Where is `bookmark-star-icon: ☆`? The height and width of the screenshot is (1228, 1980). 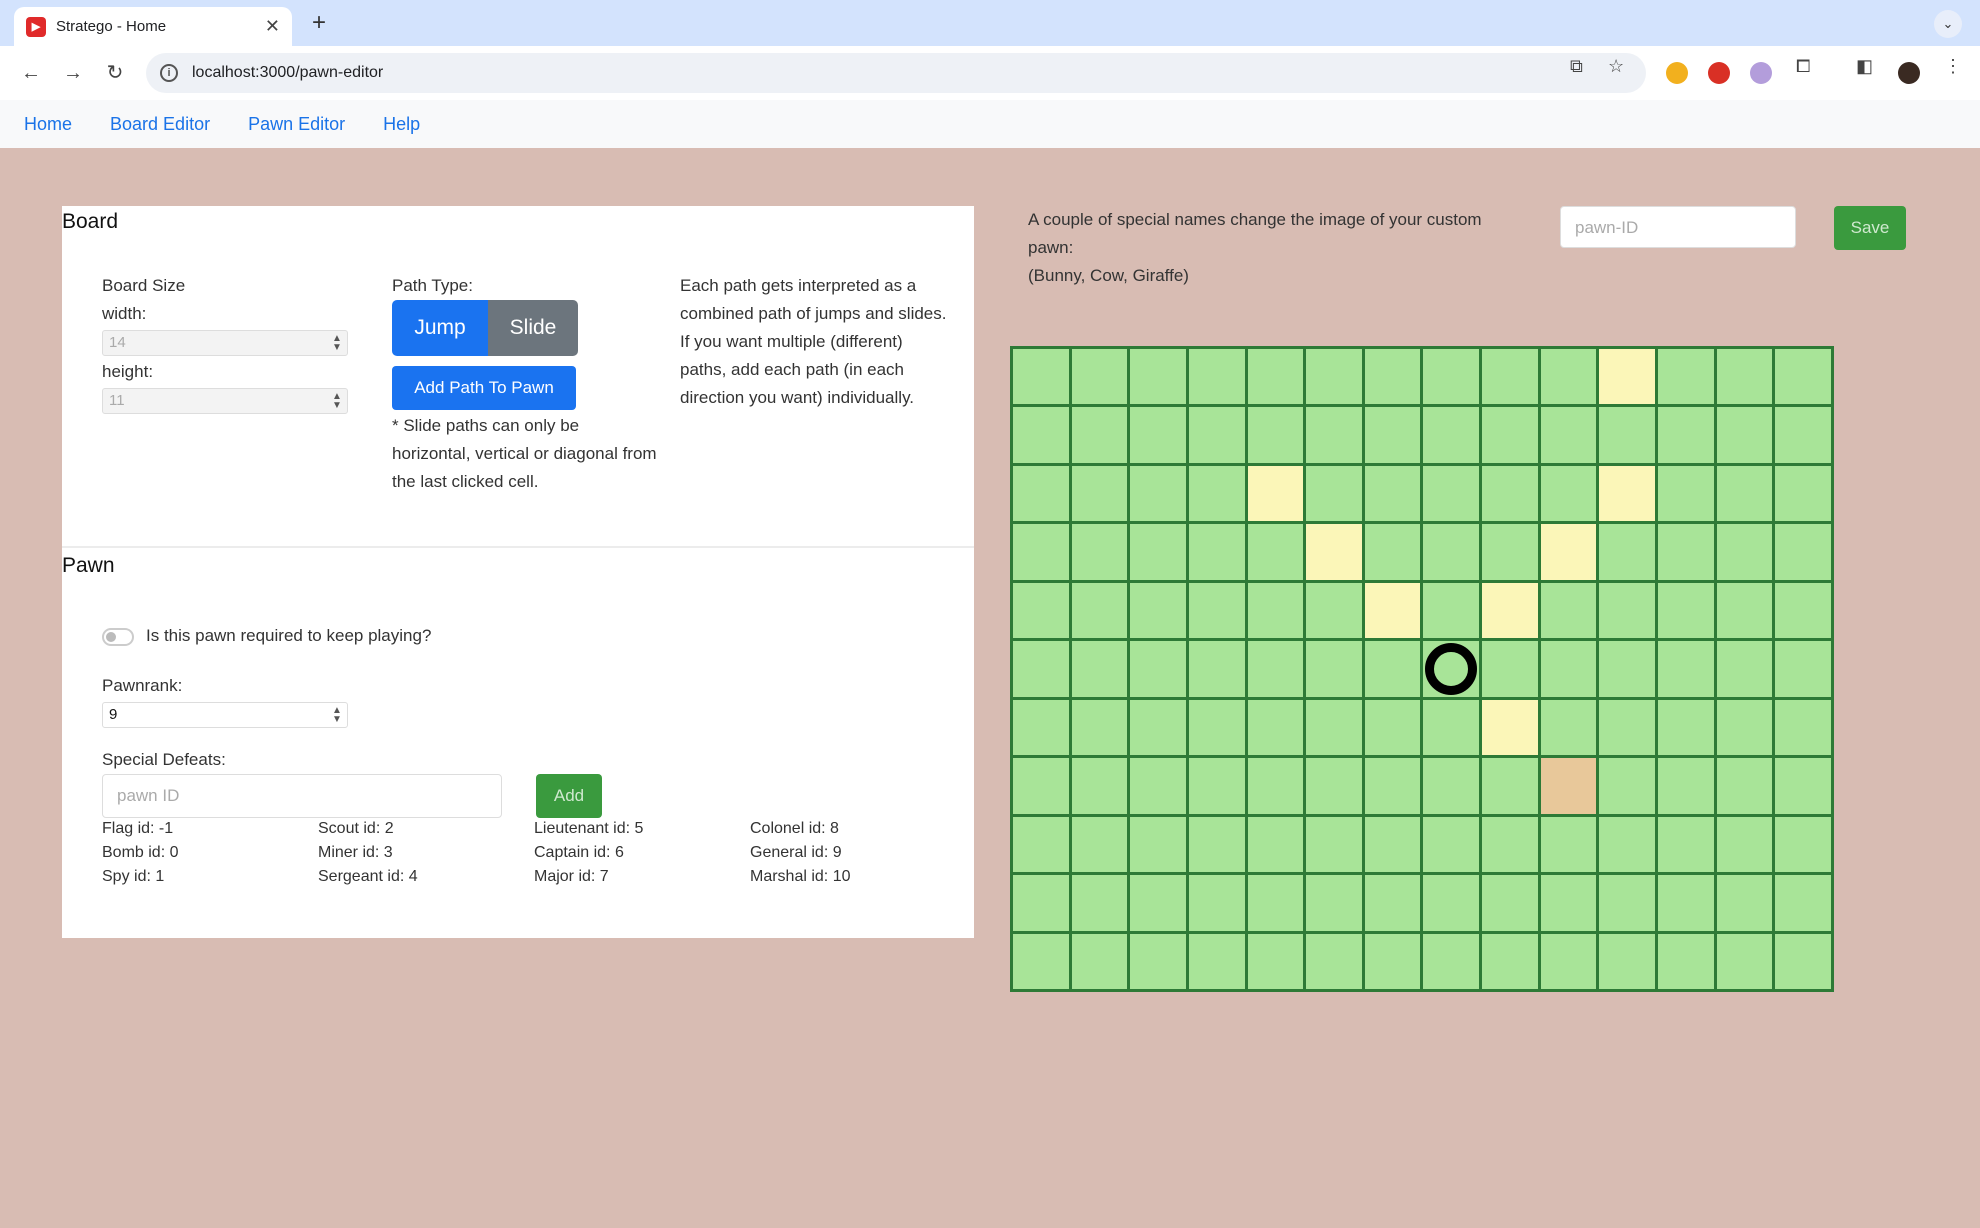 bookmark-star-icon: ☆ is located at coordinates (1616, 66).